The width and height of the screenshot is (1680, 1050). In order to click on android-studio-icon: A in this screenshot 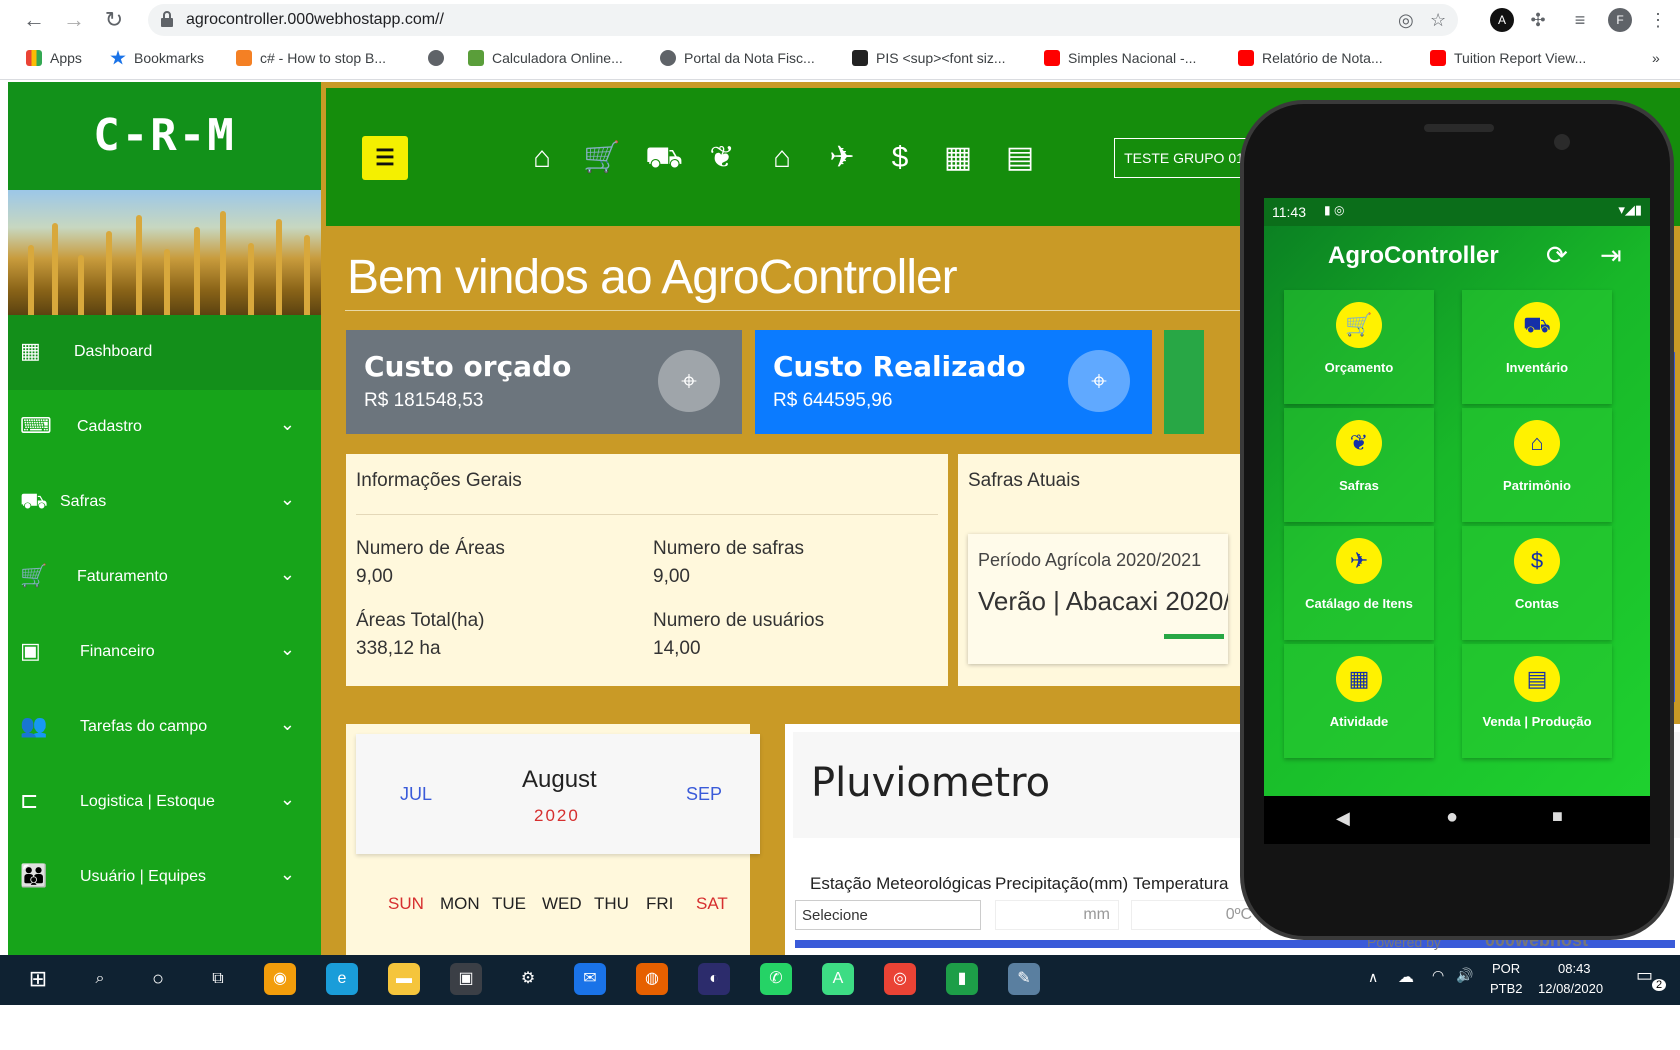, I will do `click(838, 979)`.